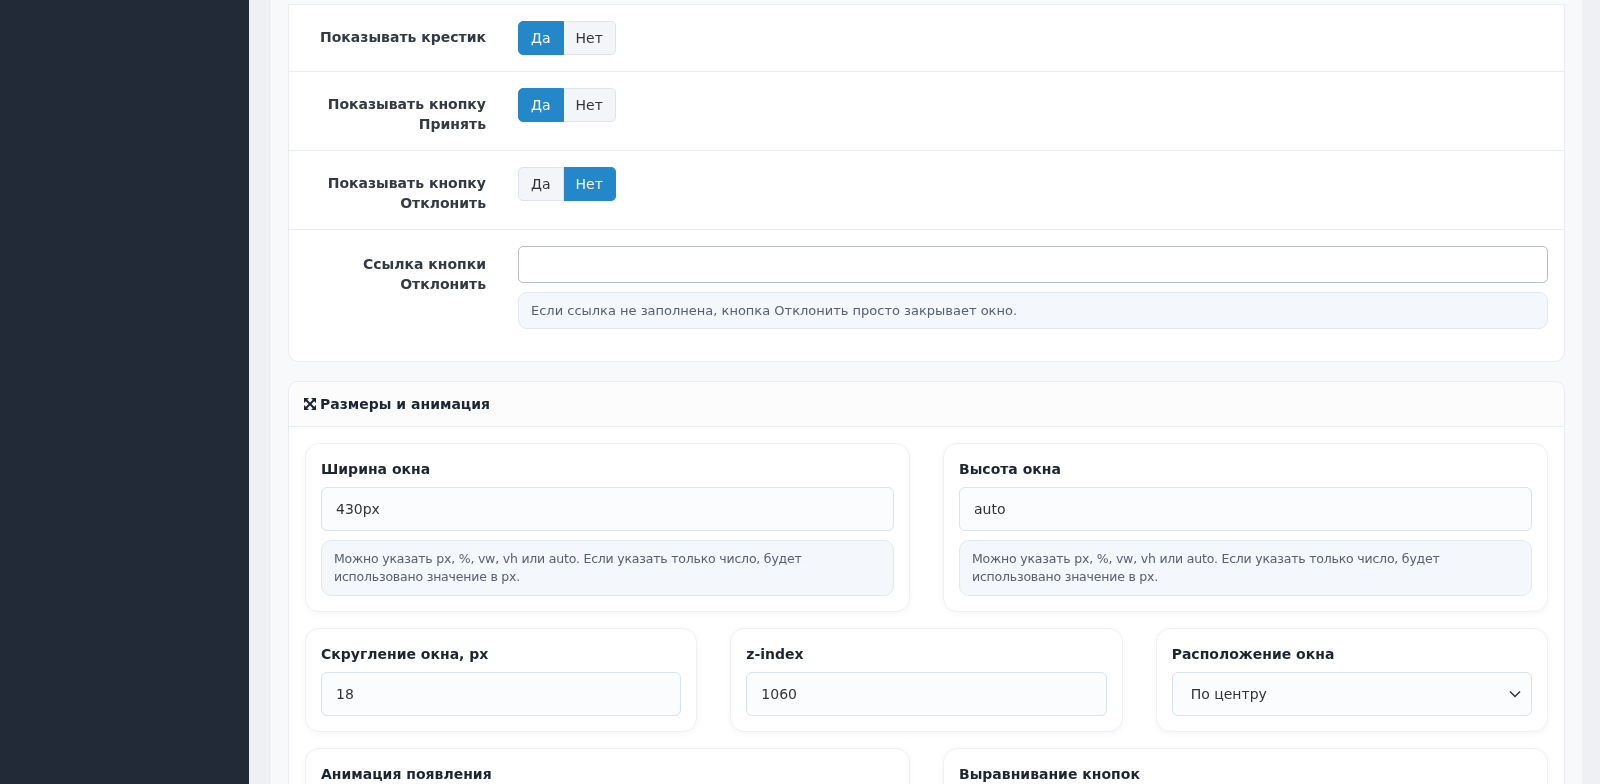 The height and width of the screenshot is (784, 1600). I want to click on link-input-field, so click(1033, 264).